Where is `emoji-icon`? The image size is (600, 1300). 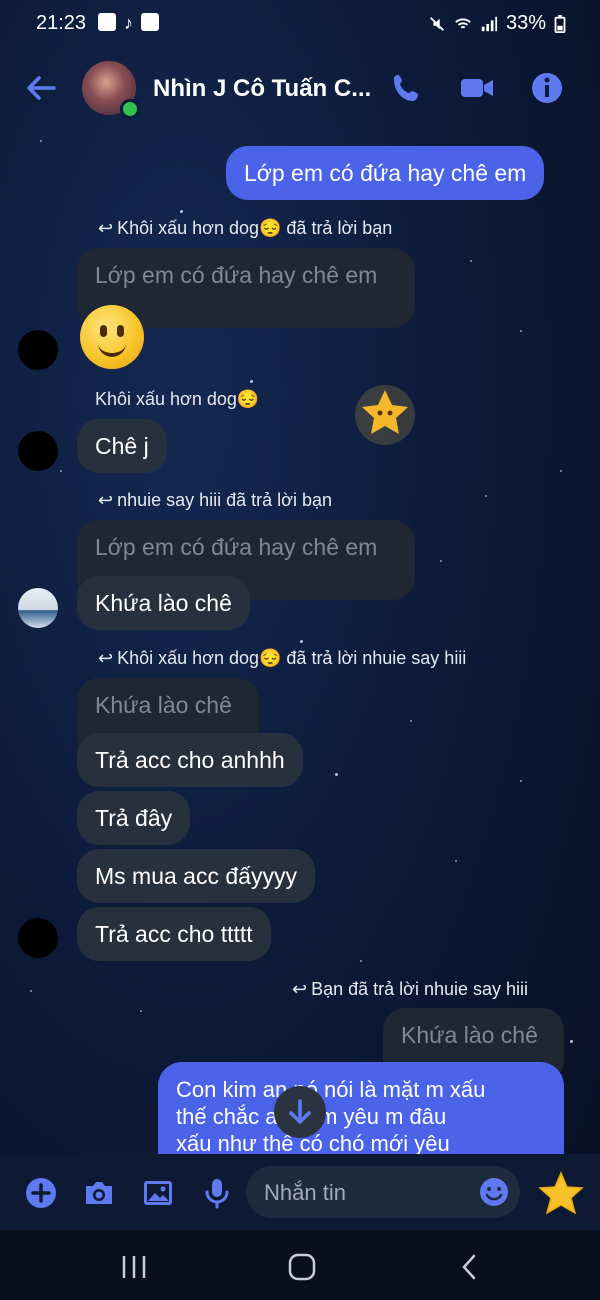 emoji-icon is located at coordinates (494, 1192).